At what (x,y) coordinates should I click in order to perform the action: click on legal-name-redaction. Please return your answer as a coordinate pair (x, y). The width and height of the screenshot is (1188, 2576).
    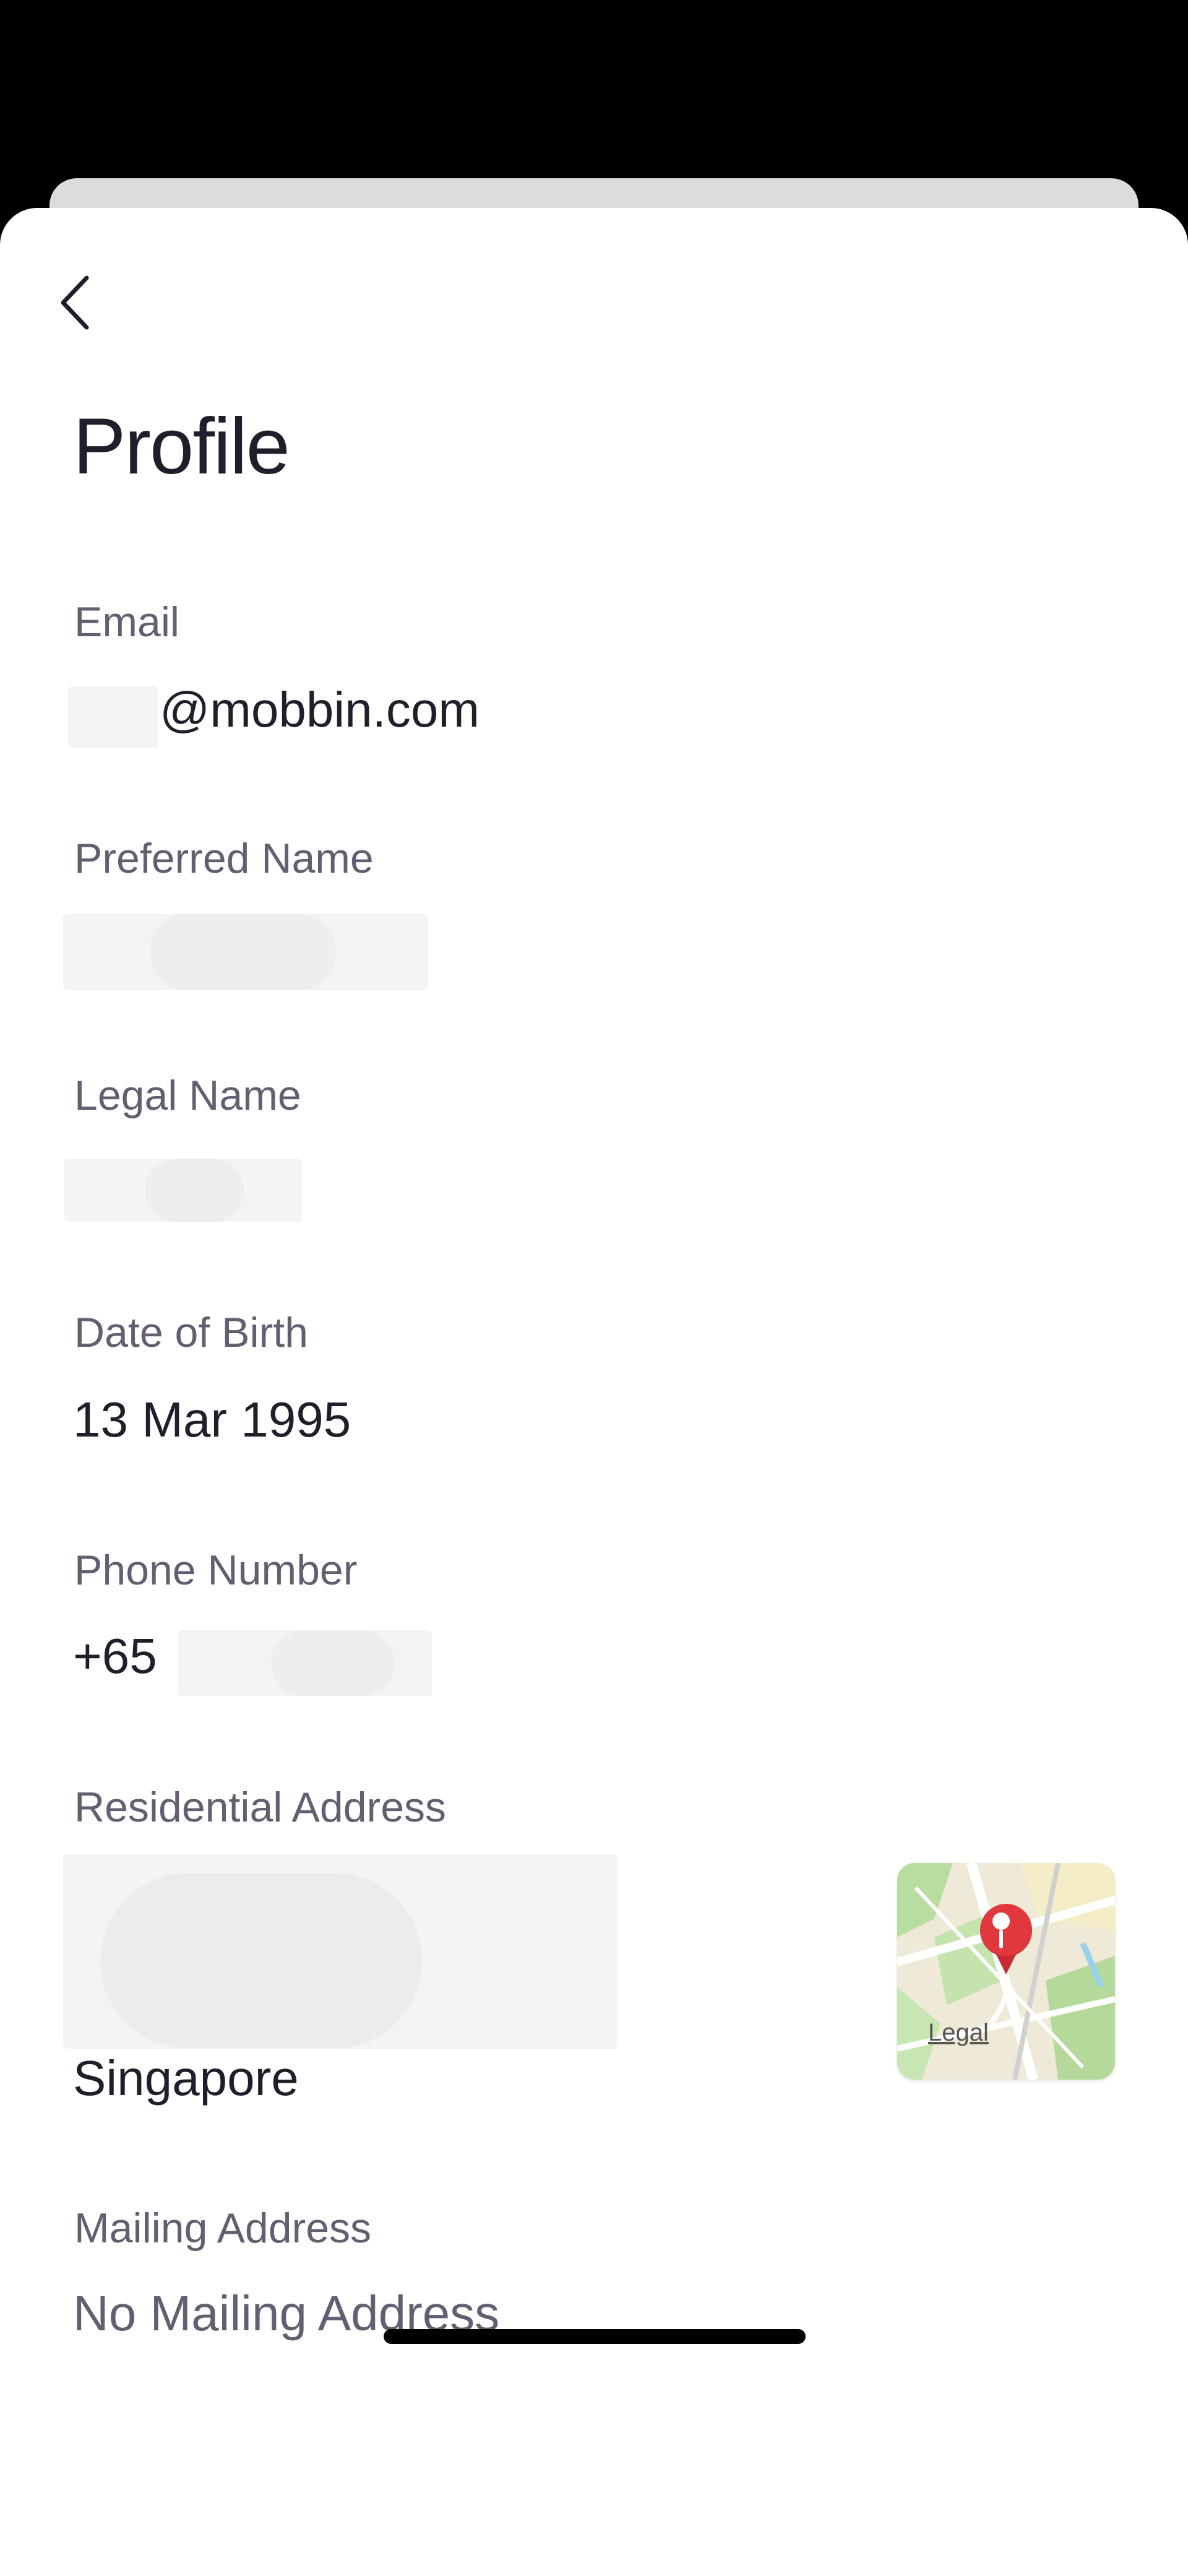
    Looking at the image, I should click on (183, 1190).